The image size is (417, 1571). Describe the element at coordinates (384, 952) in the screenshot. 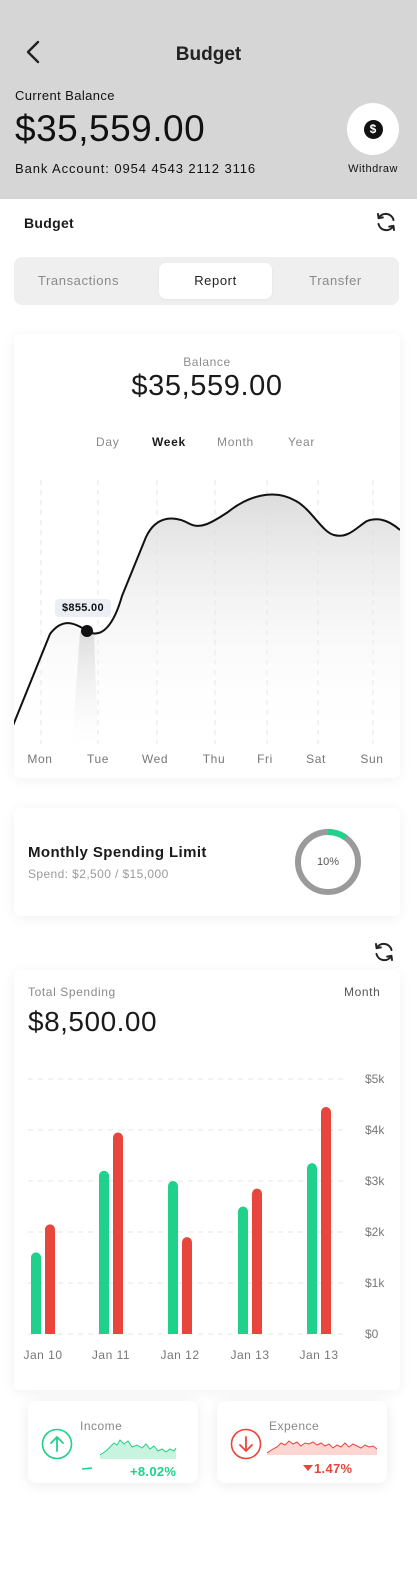

I see `refresh-spending-icon` at that location.